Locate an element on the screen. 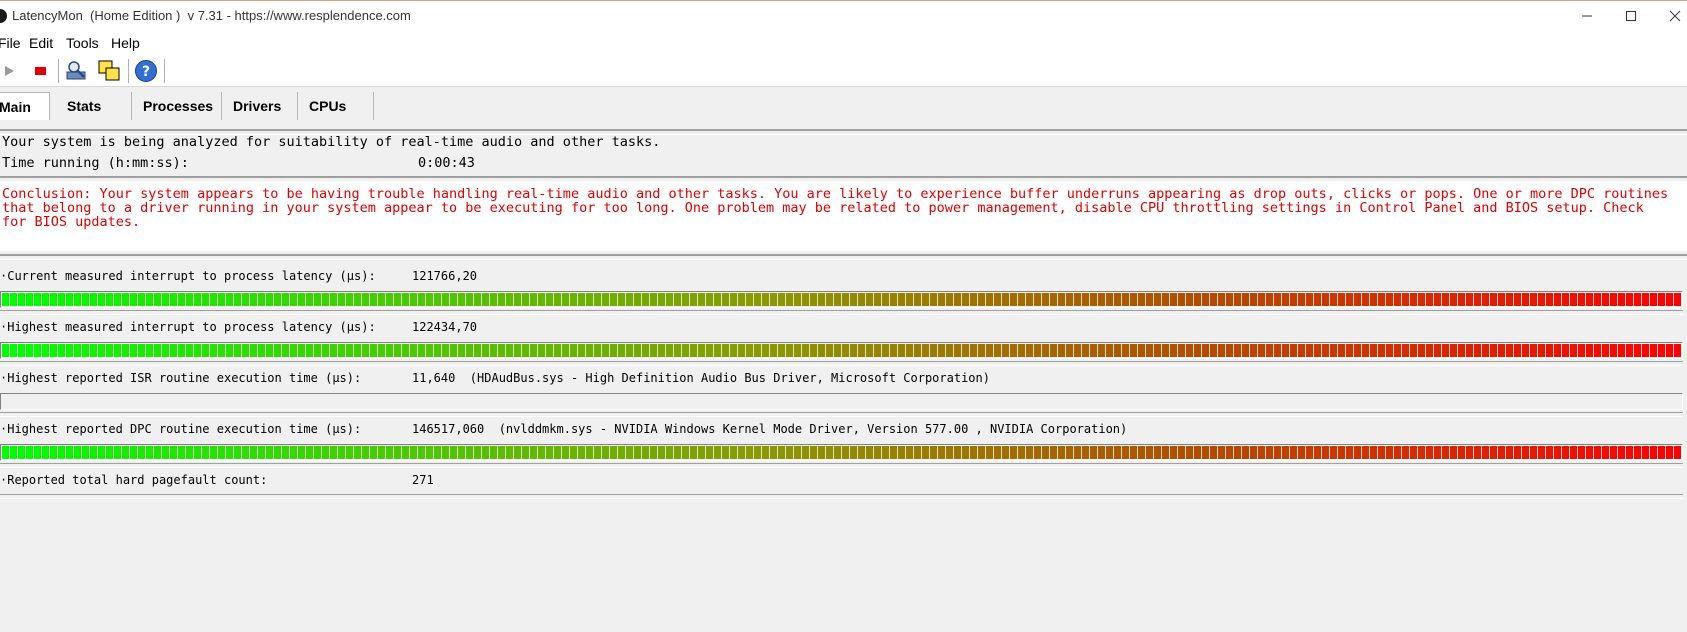  analyze-icon is located at coordinates (76, 71).